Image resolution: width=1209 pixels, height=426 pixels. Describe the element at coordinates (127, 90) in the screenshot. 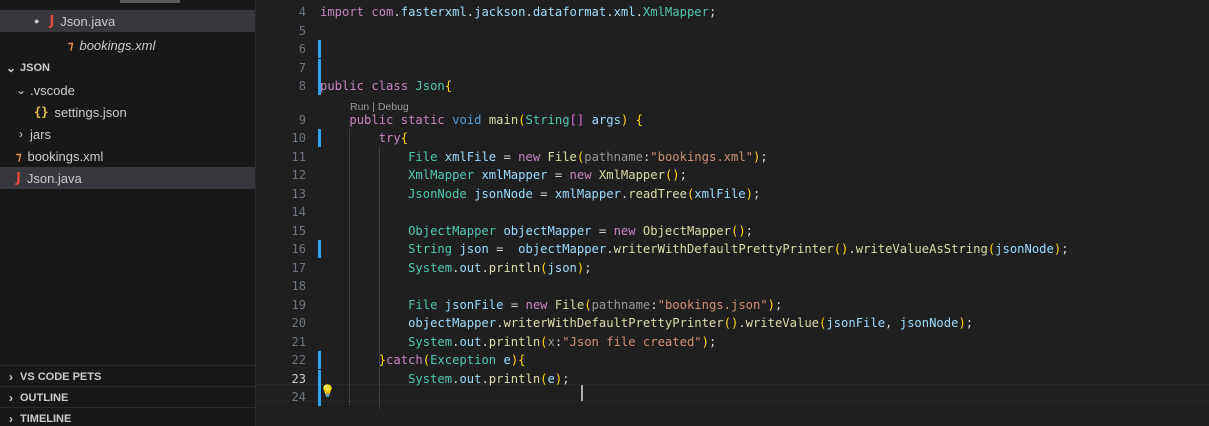

I see `tree-item-vscode: ⌄ .vscode` at that location.